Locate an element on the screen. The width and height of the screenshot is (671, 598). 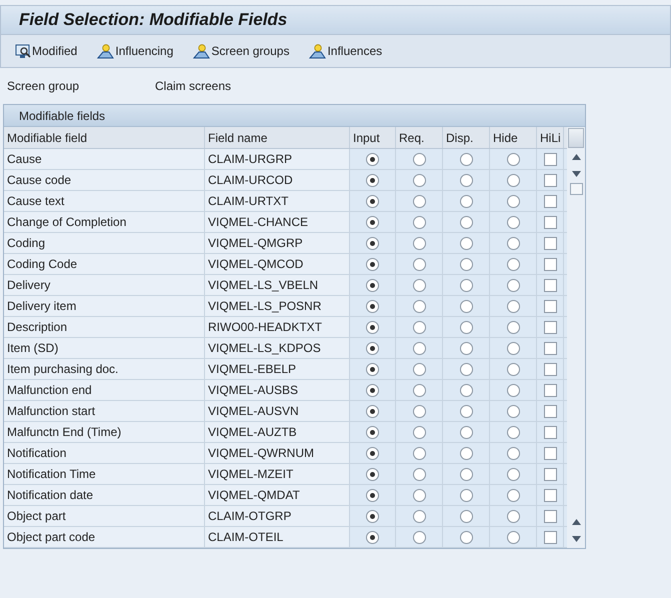
scroll-thumb is located at coordinates (576, 189).